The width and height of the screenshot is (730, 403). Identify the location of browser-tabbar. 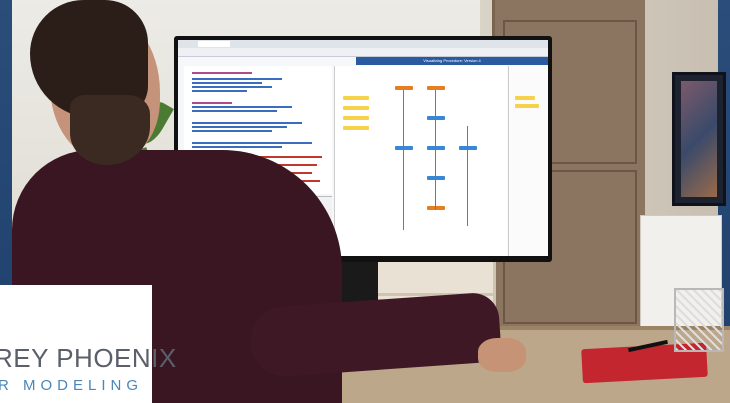
(363, 44).